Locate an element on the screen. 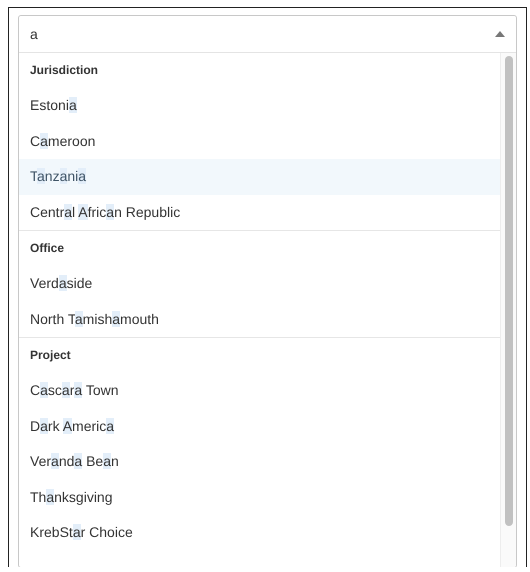 This screenshot has height=572, width=530. scrollbar-thumb is located at coordinates (508, 291).